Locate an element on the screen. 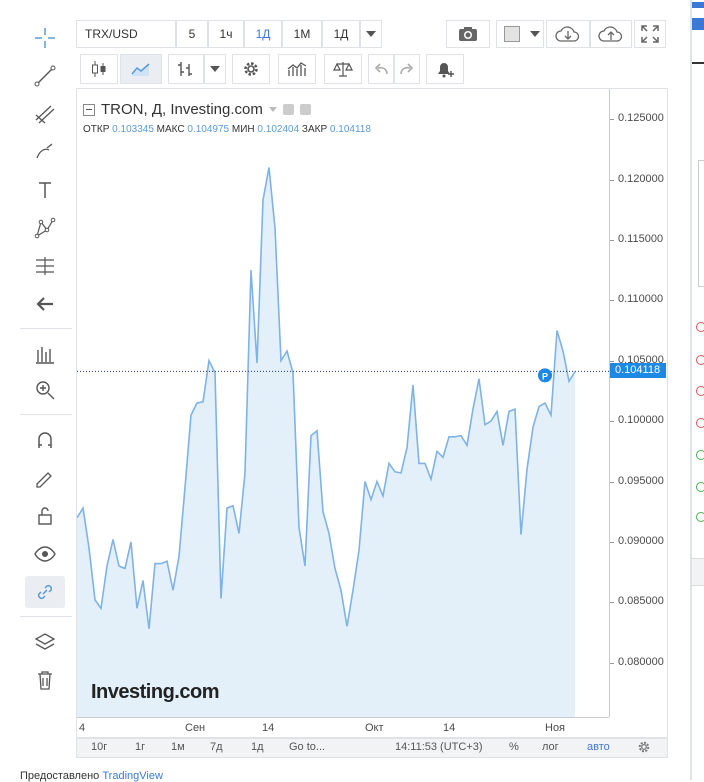  top-toolbar: TRX/USD 5 1ч 1Д 1М 1Д is located at coordinates (372, 34).